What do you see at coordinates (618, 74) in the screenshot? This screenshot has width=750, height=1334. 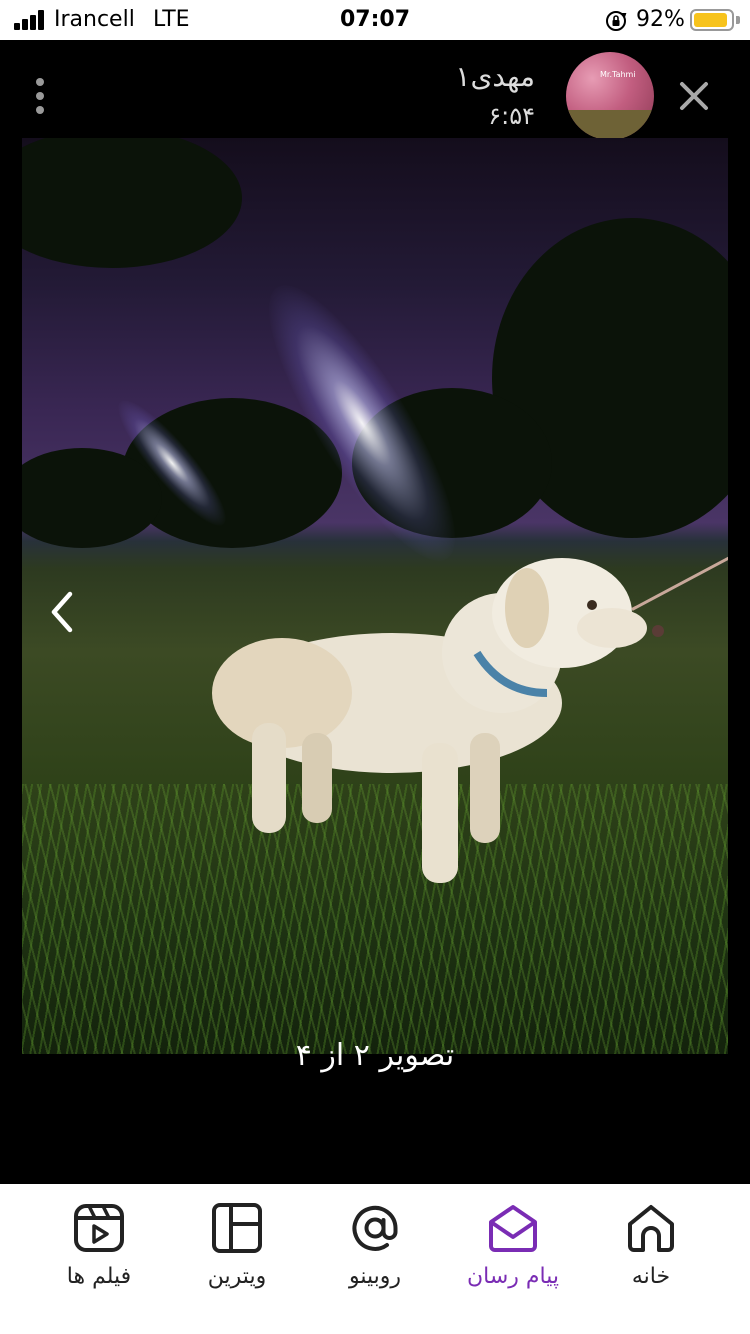 I see `avatar-badge: Mr.Tahmi` at bounding box center [618, 74].